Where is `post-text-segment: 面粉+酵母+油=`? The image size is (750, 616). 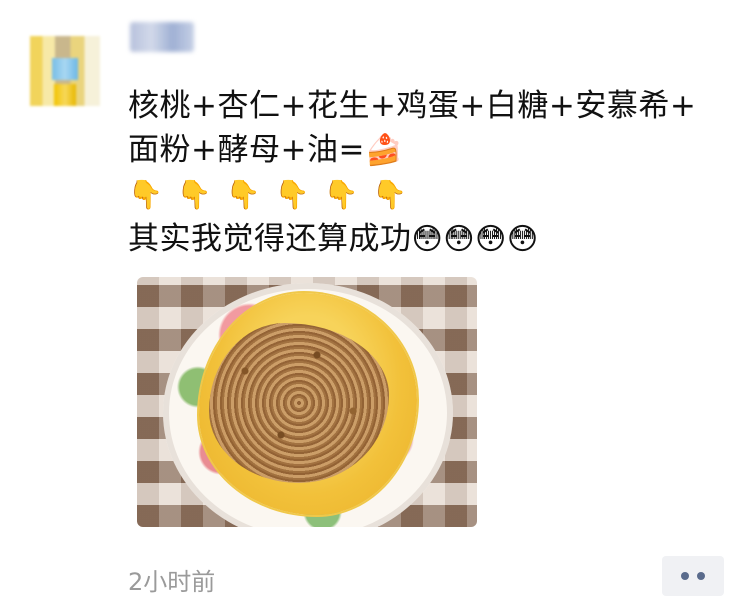
post-text-segment: 面粉+酵母+油= is located at coordinates (246, 150).